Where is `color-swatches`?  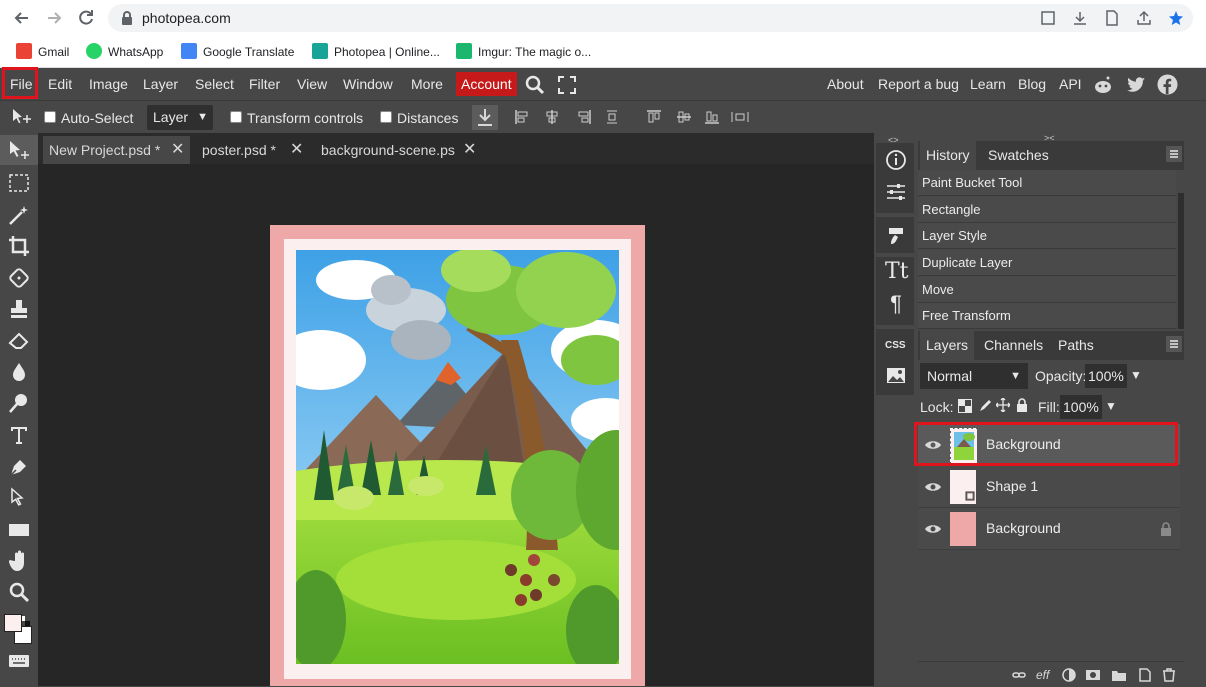 color-swatches is located at coordinates (18, 629).